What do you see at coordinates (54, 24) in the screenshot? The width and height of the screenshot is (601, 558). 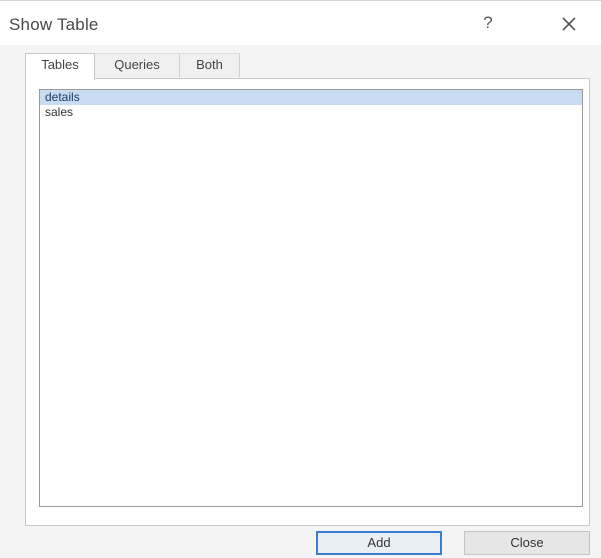 I see `dialog-title: Show Table` at bounding box center [54, 24].